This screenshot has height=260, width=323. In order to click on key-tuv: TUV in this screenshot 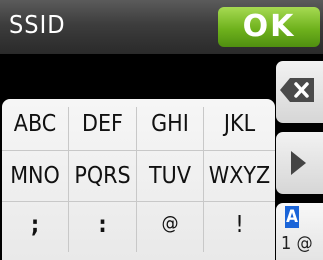, I will do `click(170, 176)`.